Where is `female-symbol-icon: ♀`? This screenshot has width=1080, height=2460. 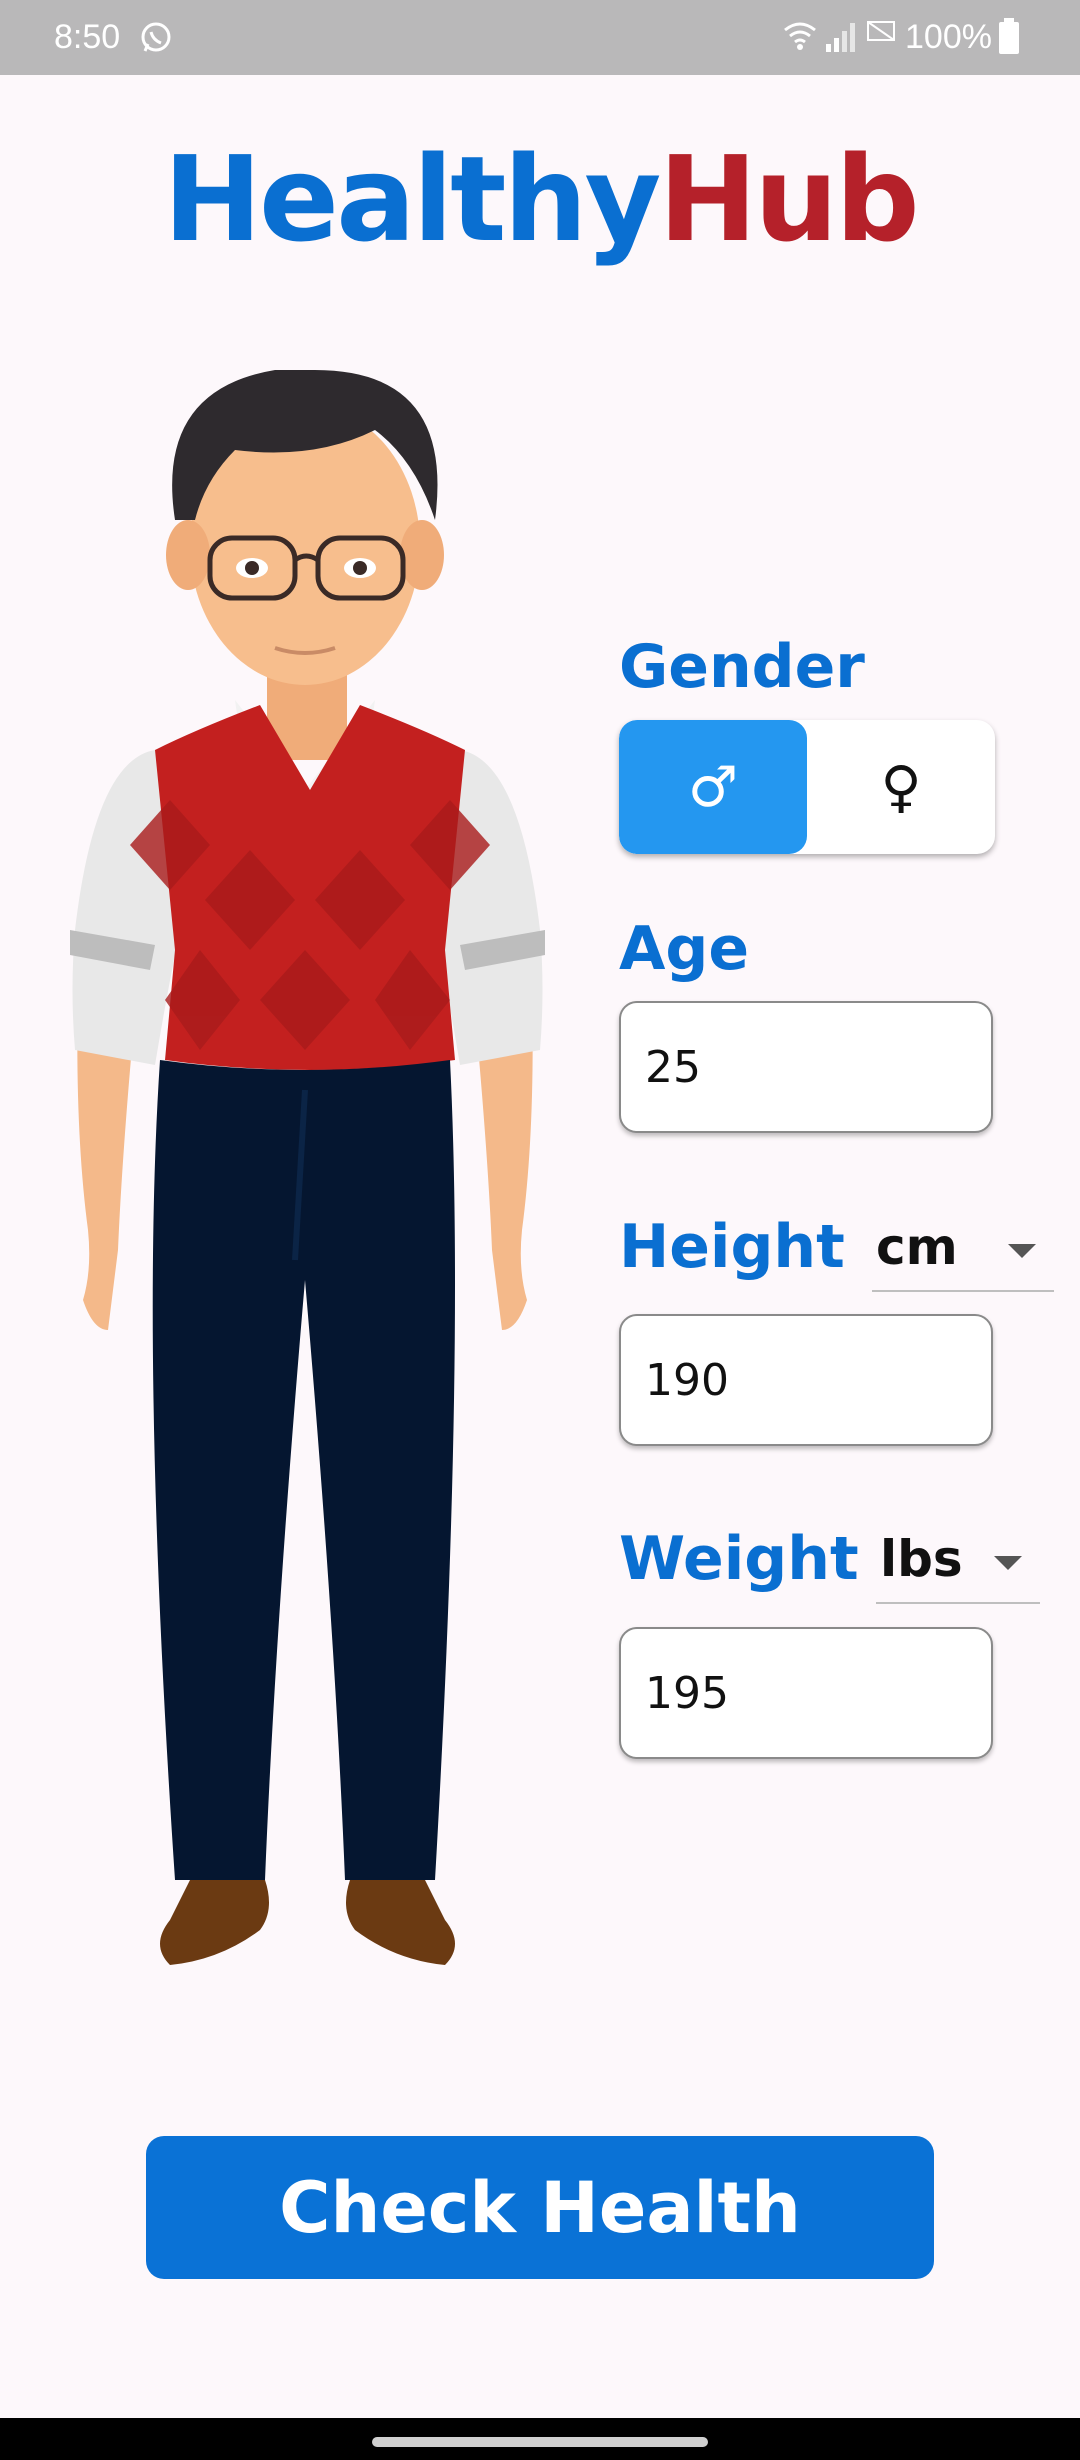 female-symbol-icon: ♀ is located at coordinates (901, 787).